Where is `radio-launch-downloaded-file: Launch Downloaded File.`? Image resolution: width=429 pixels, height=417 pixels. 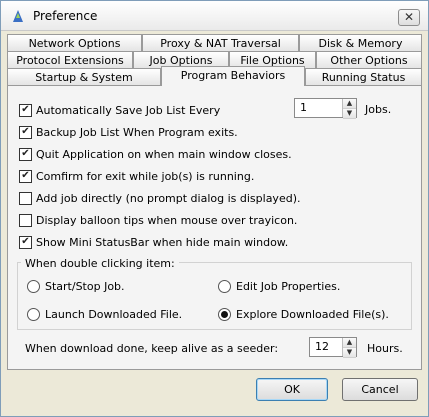 radio-launch-downloaded-file: Launch Downloaded File. is located at coordinates (104, 314).